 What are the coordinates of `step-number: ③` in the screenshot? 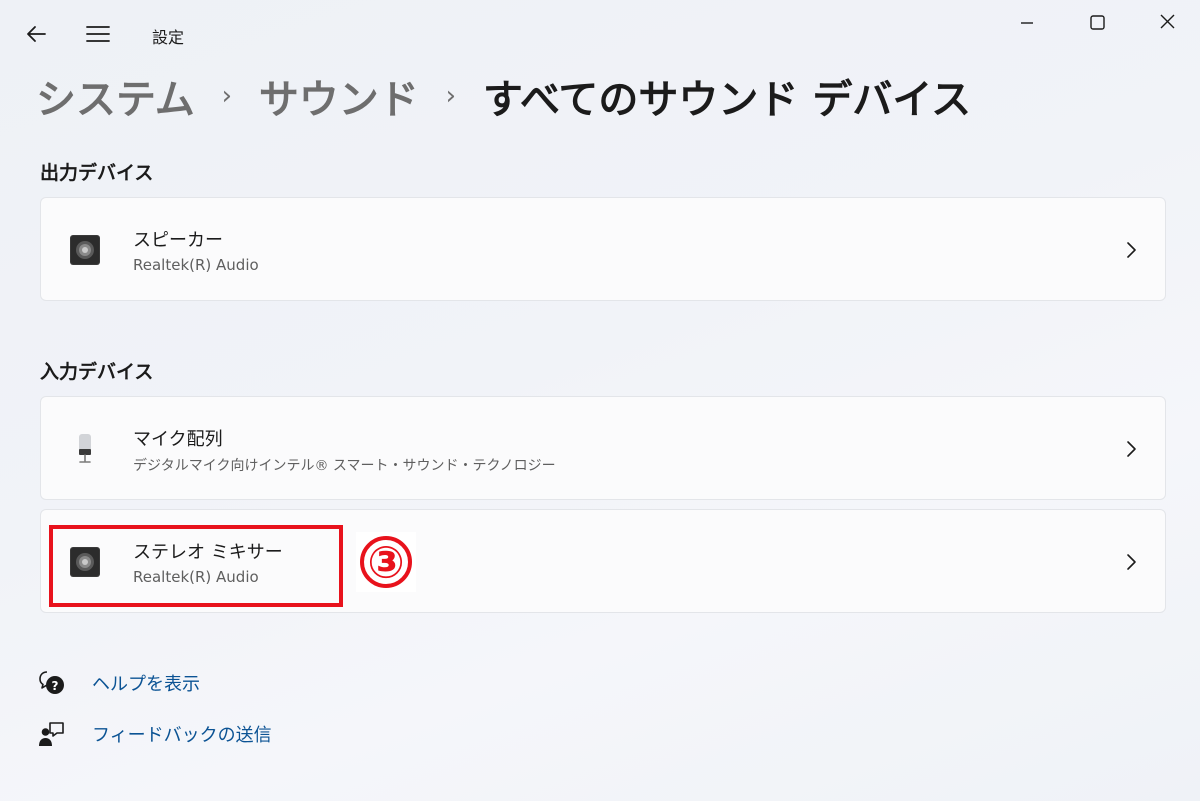 It's located at (385, 563).